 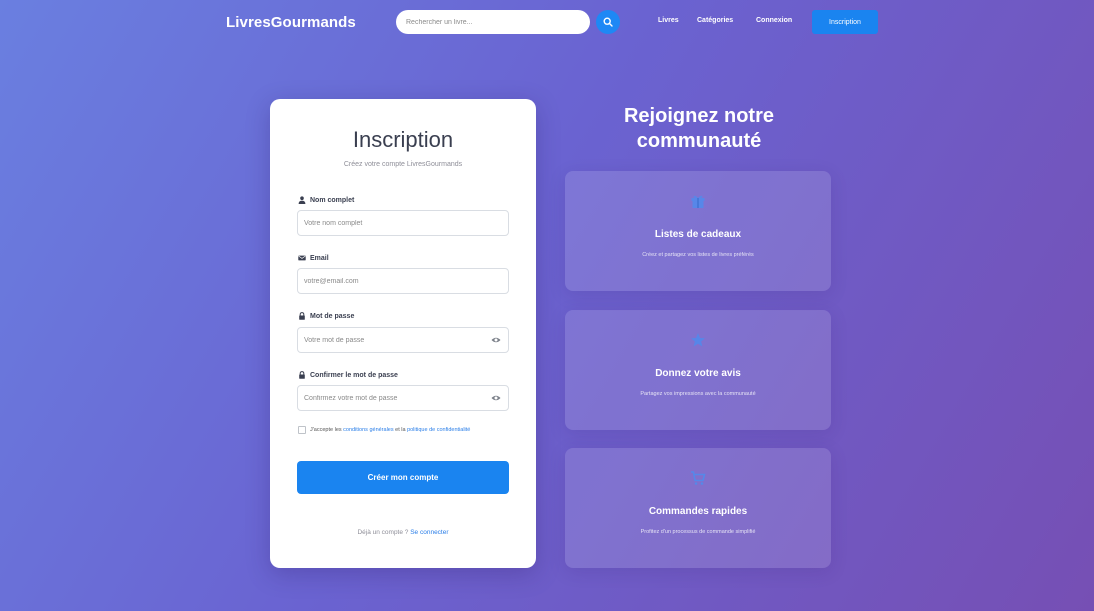 I want to click on create-account-button: Créer mon compte, so click(x=403, y=477).